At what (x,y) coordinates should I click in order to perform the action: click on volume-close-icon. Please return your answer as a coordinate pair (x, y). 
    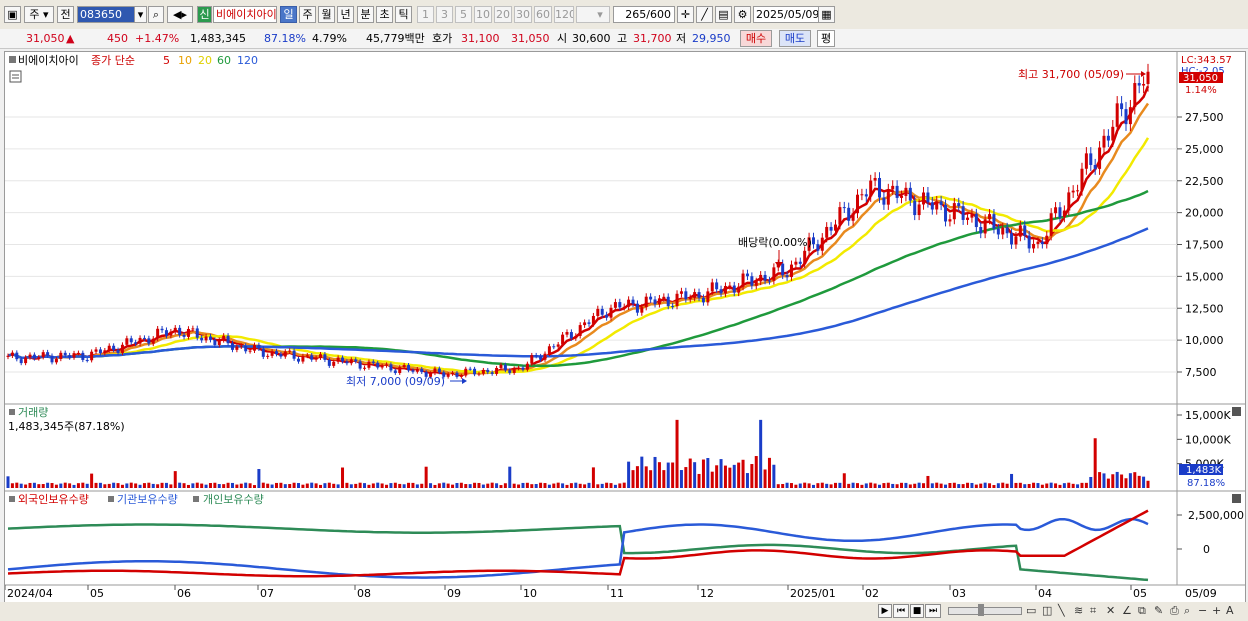
    Looking at the image, I should click on (1236, 411).